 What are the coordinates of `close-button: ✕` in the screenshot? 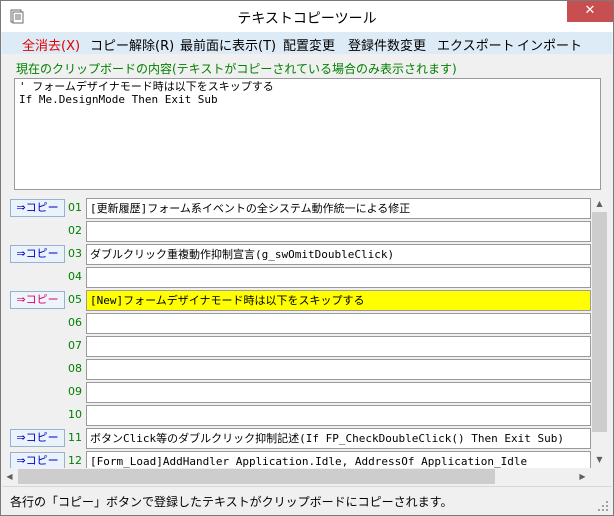 It's located at (590, 11).